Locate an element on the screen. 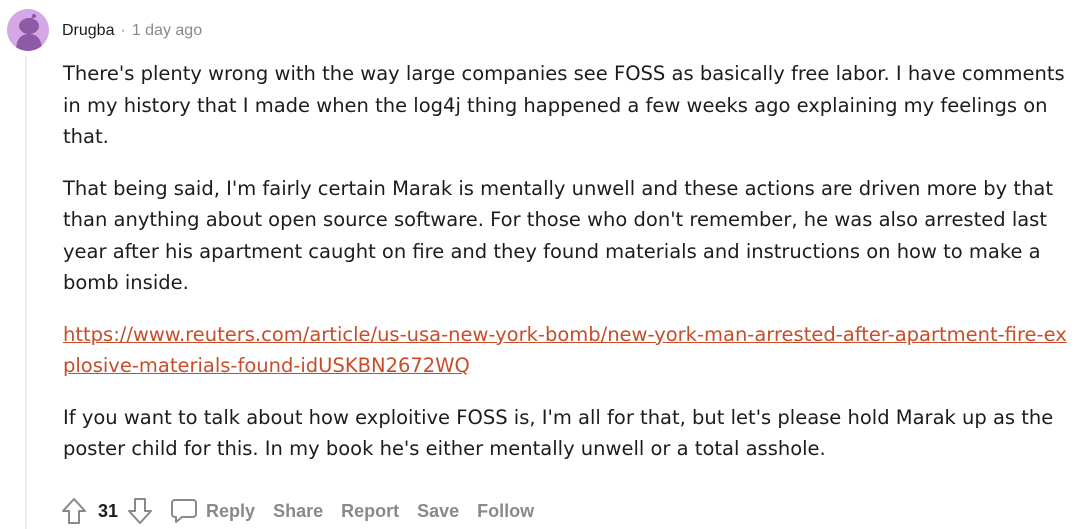 The width and height of the screenshot is (1080, 529). snoo-avatar-icon is located at coordinates (28, 30).